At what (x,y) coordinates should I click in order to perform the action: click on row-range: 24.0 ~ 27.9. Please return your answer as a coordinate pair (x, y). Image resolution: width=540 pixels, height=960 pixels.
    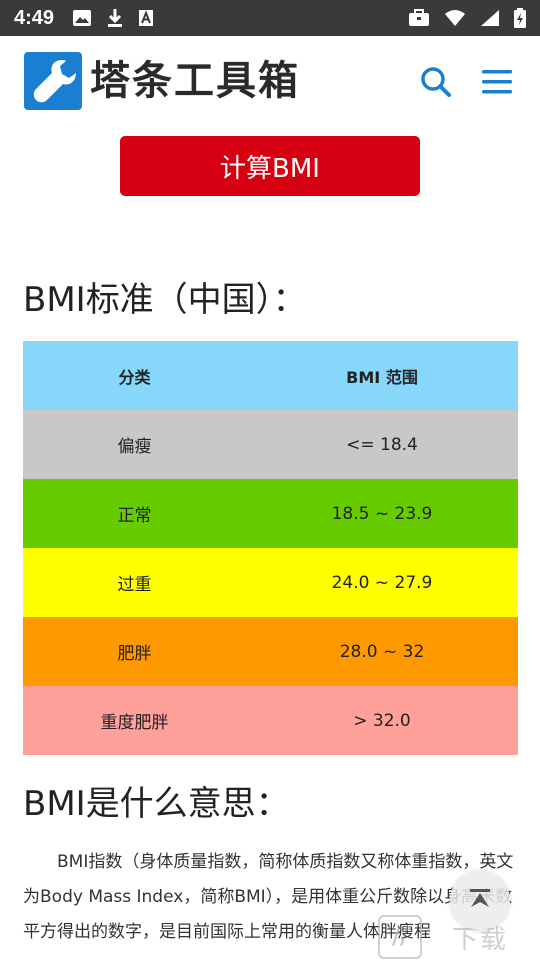
    Looking at the image, I should click on (382, 582).